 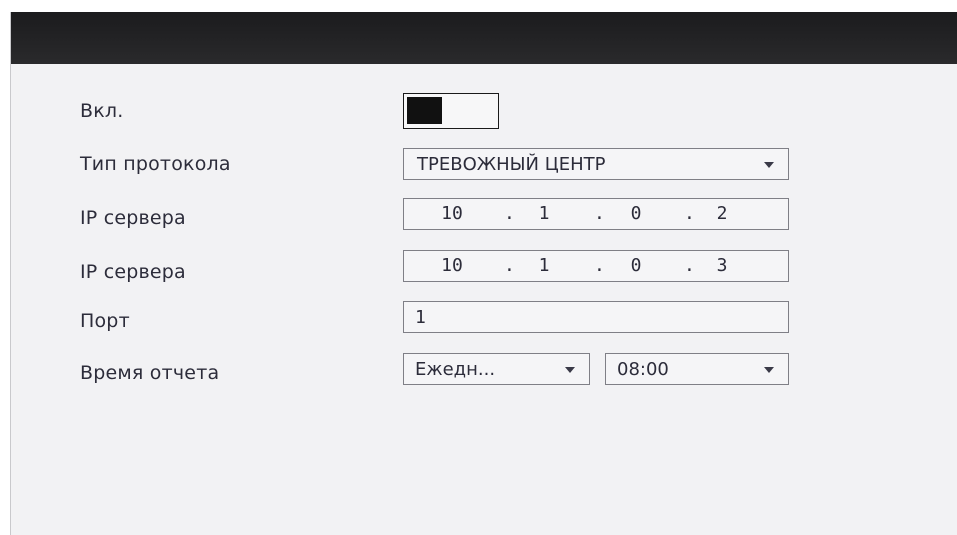 I want to click on top-bar, so click(x=484, y=38).